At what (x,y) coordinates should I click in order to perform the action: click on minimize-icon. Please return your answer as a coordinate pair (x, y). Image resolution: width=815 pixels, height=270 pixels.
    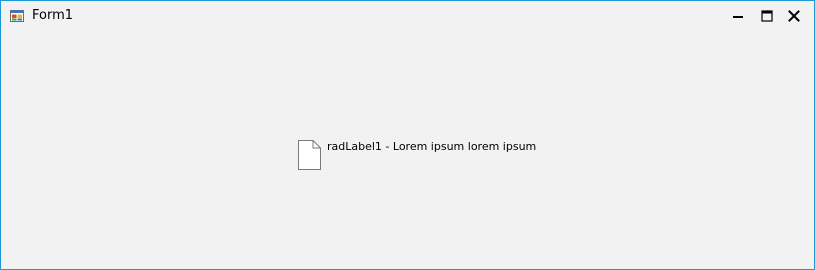
    Looking at the image, I should click on (738, 17).